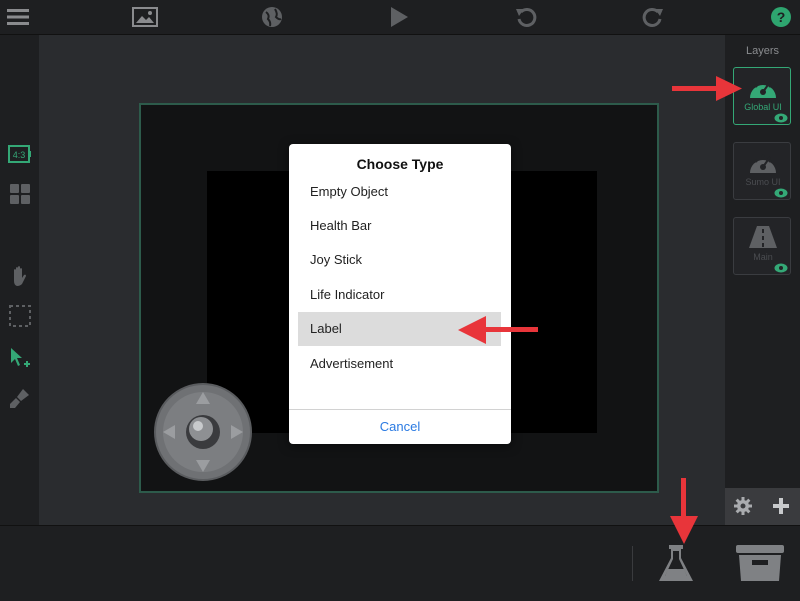 The image size is (800, 601). I want to click on image-icon, so click(145, 17).